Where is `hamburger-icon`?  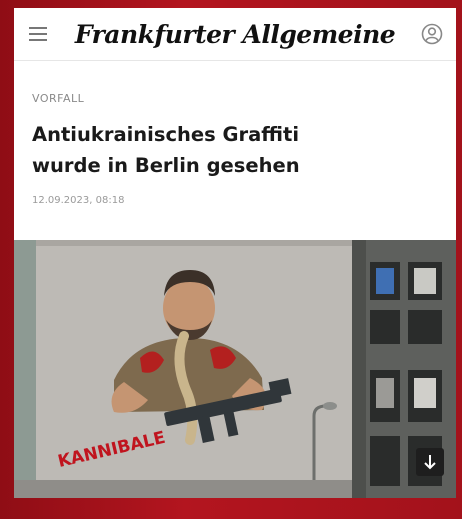
hamburger-icon is located at coordinates (38, 34).